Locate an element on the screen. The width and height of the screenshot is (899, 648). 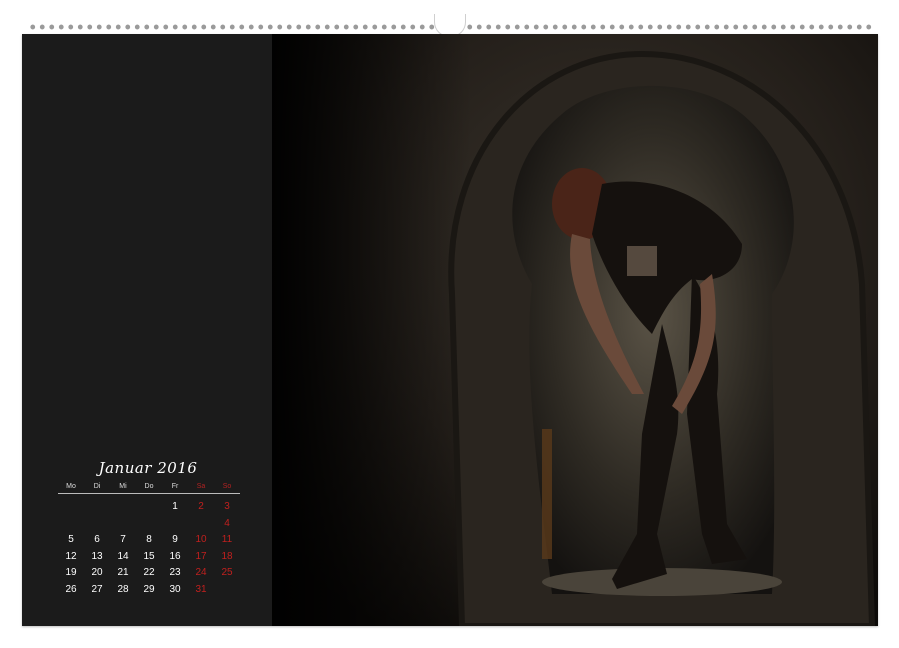
calendar-day-13: 13 is located at coordinates (97, 557).